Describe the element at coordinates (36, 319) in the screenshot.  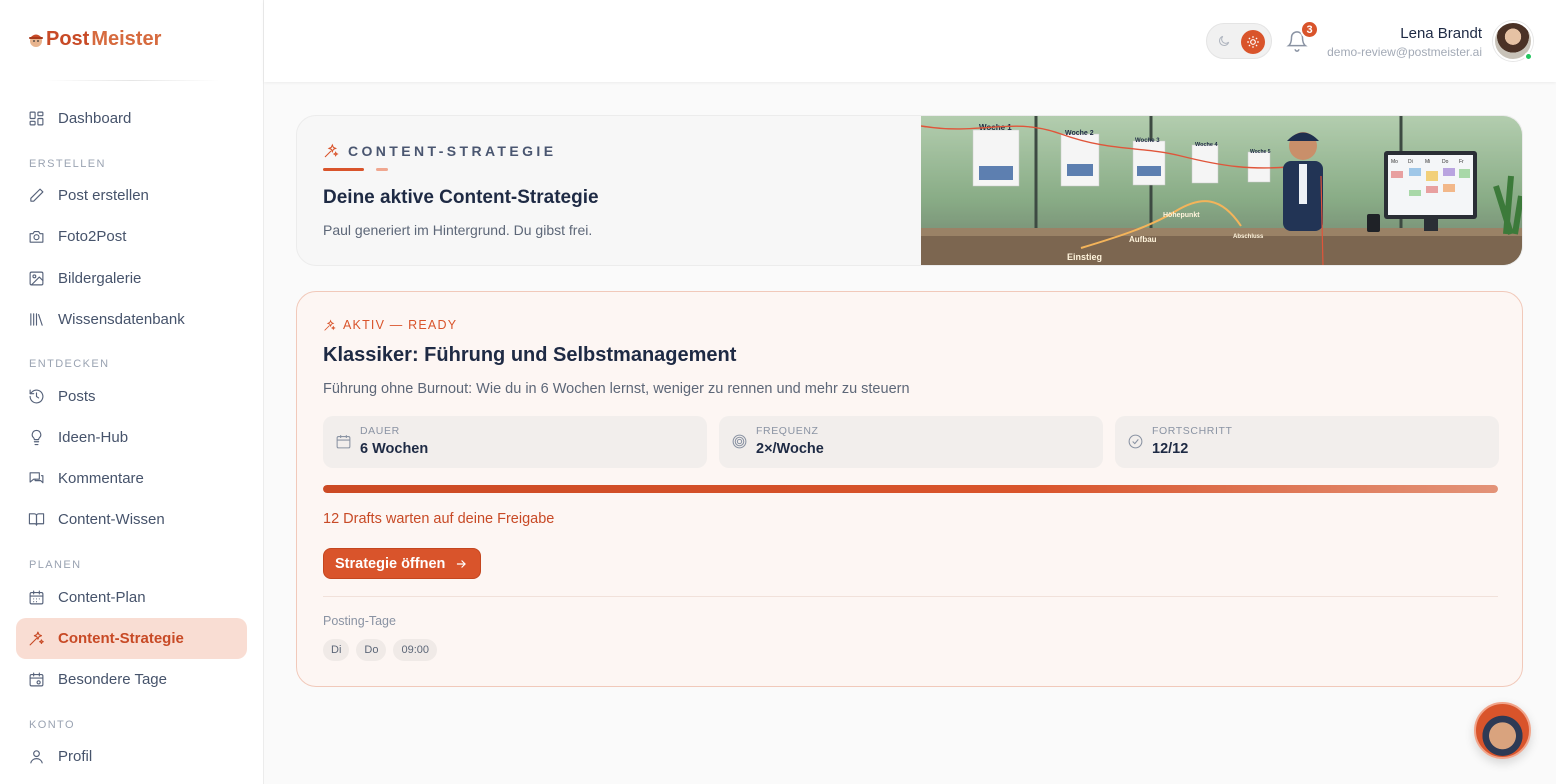
I see `library-icon` at that location.